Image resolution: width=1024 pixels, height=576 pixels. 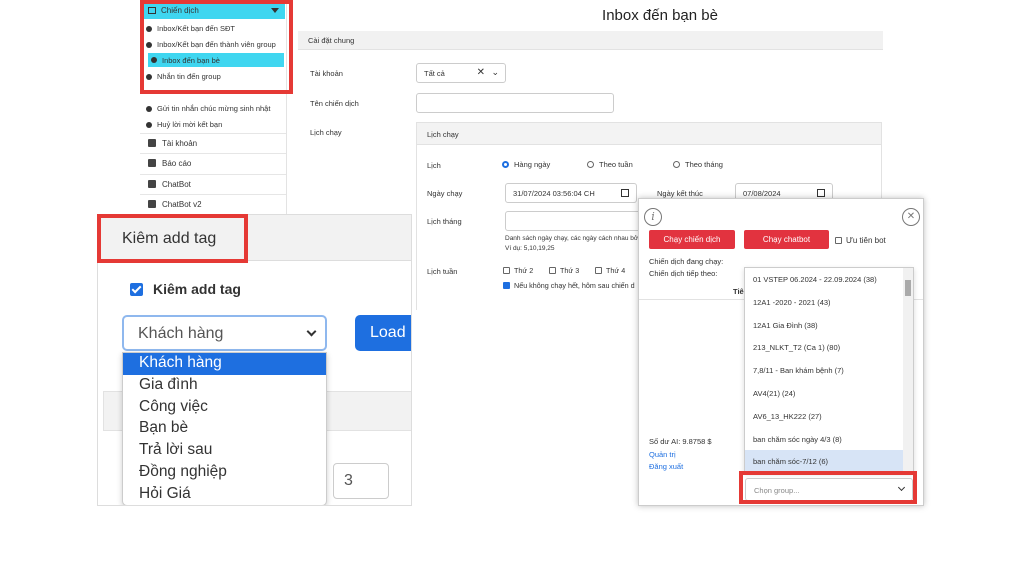 What do you see at coordinates (216, 28) in the screenshot?
I see `sidebar-item-inbox-sdt: Inbox/Kết bạn đến SĐT` at bounding box center [216, 28].